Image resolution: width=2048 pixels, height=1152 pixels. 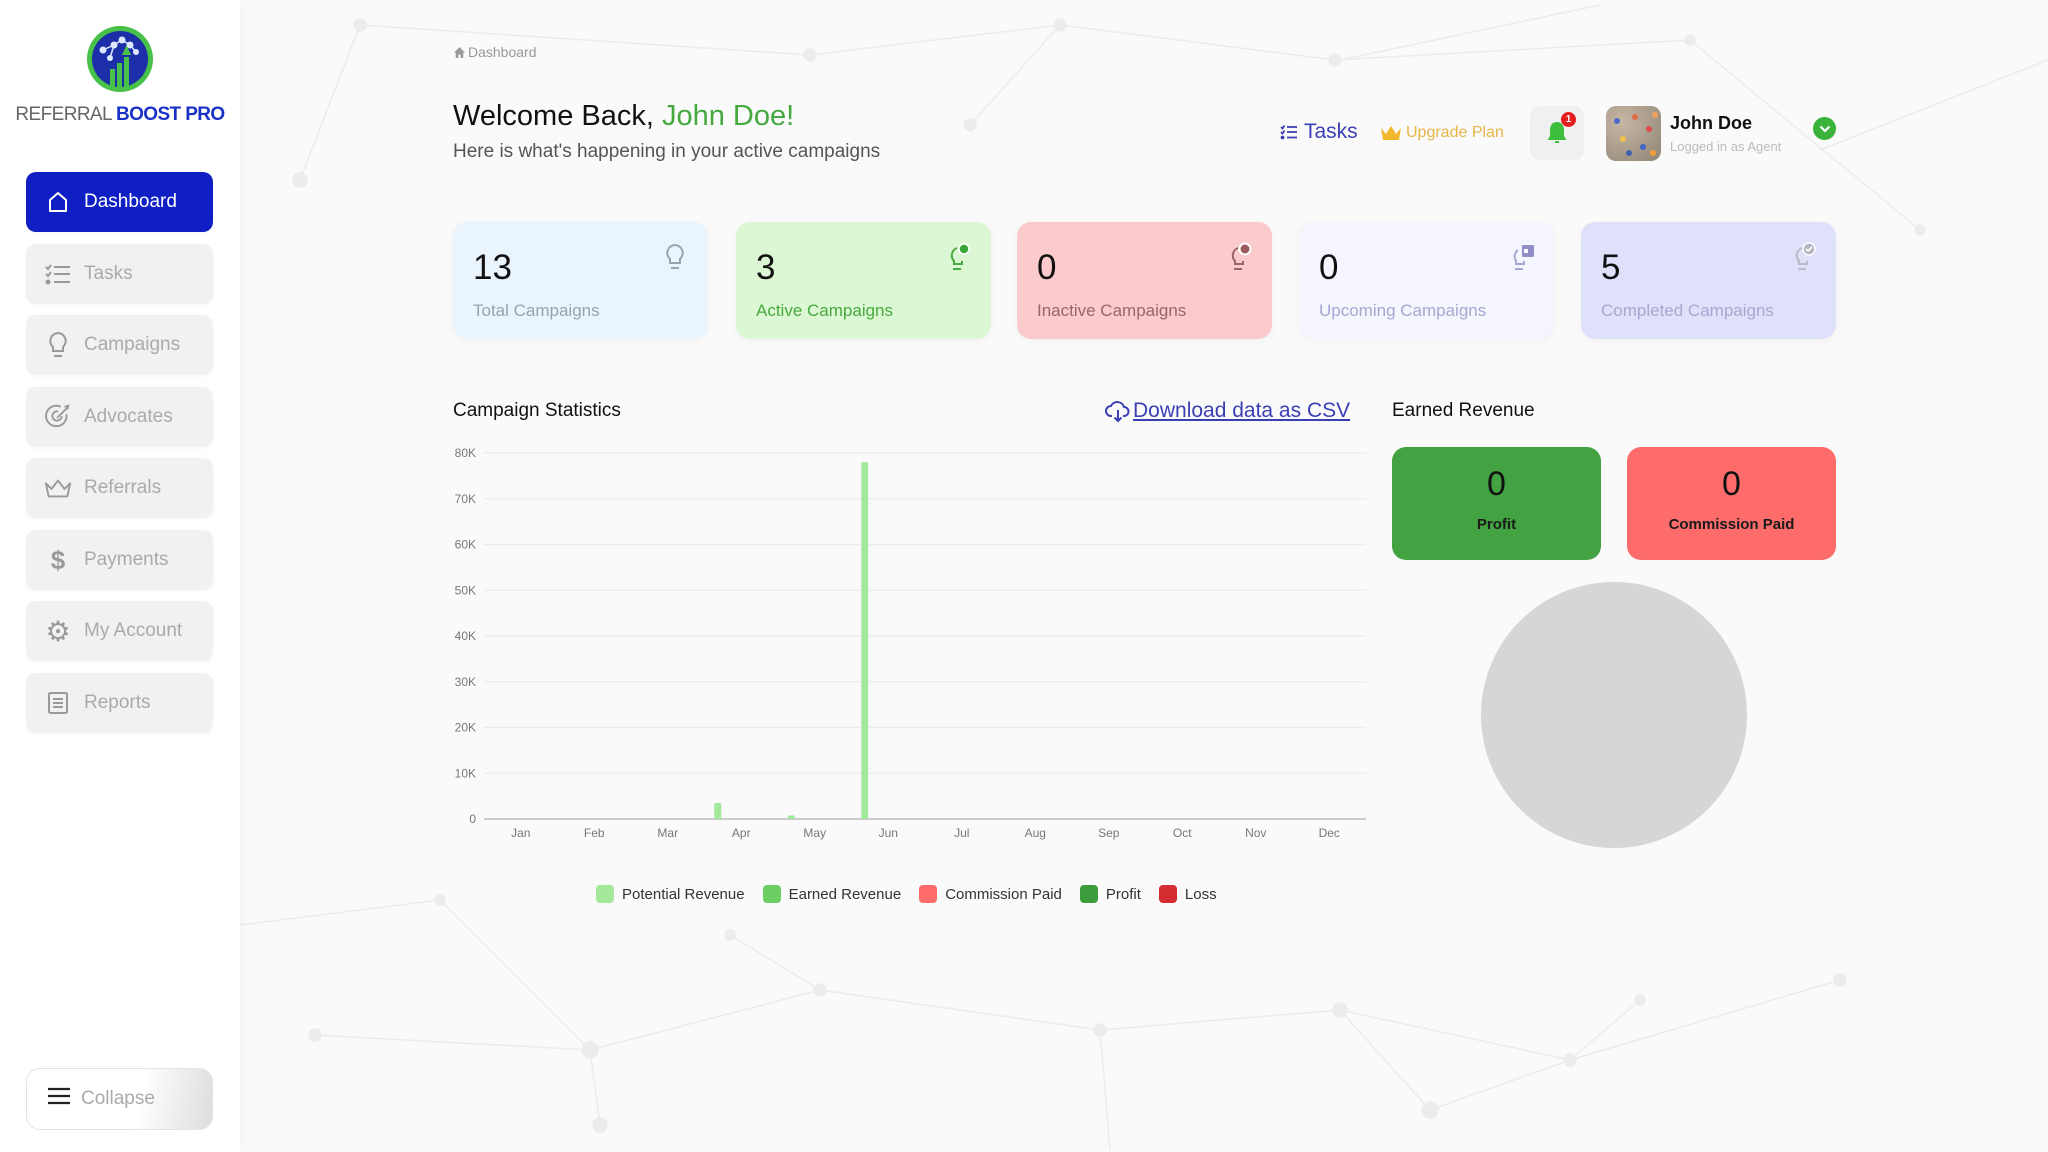 What do you see at coordinates (108, 273) in the screenshot?
I see `sidebar-item-label: Tasks` at bounding box center [108, 273].